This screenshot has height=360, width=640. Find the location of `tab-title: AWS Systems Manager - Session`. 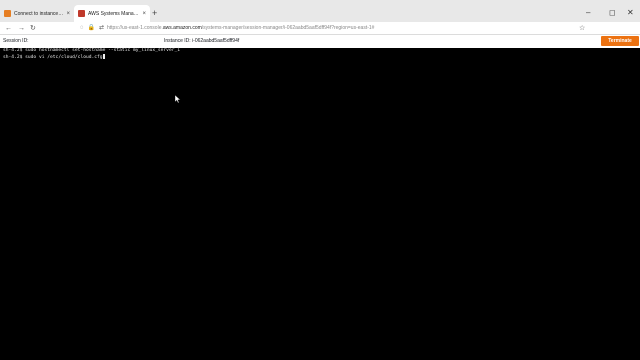

tab-title: AWS Systems Manager - Session is located at coordinates (114, 13).